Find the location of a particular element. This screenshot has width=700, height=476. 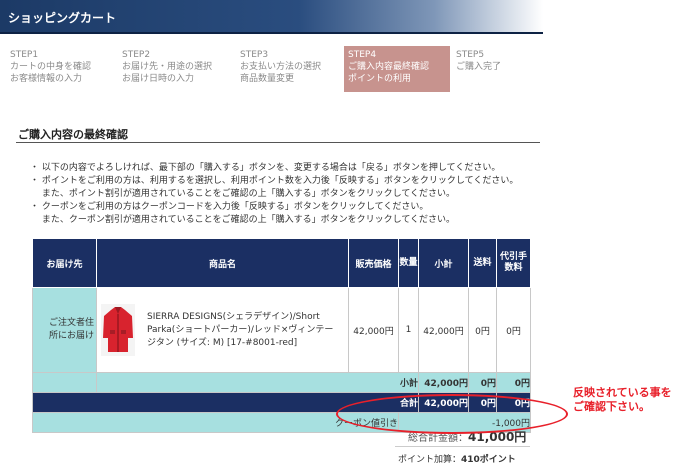

step-1-line-2: お客様情報の入力 is located at coordinates (46, 79).